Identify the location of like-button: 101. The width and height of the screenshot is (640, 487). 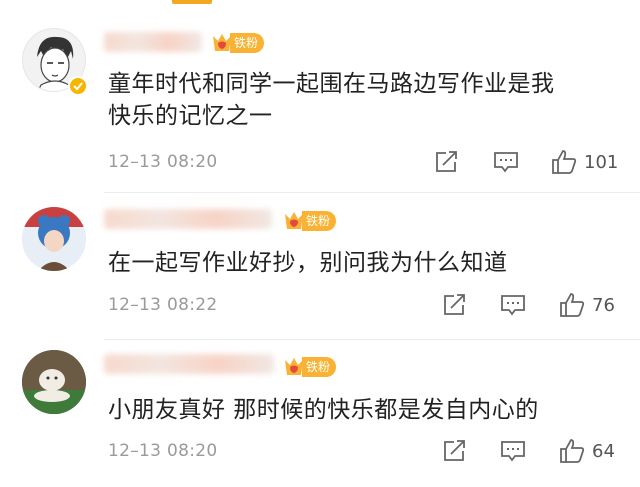
(584, 162).